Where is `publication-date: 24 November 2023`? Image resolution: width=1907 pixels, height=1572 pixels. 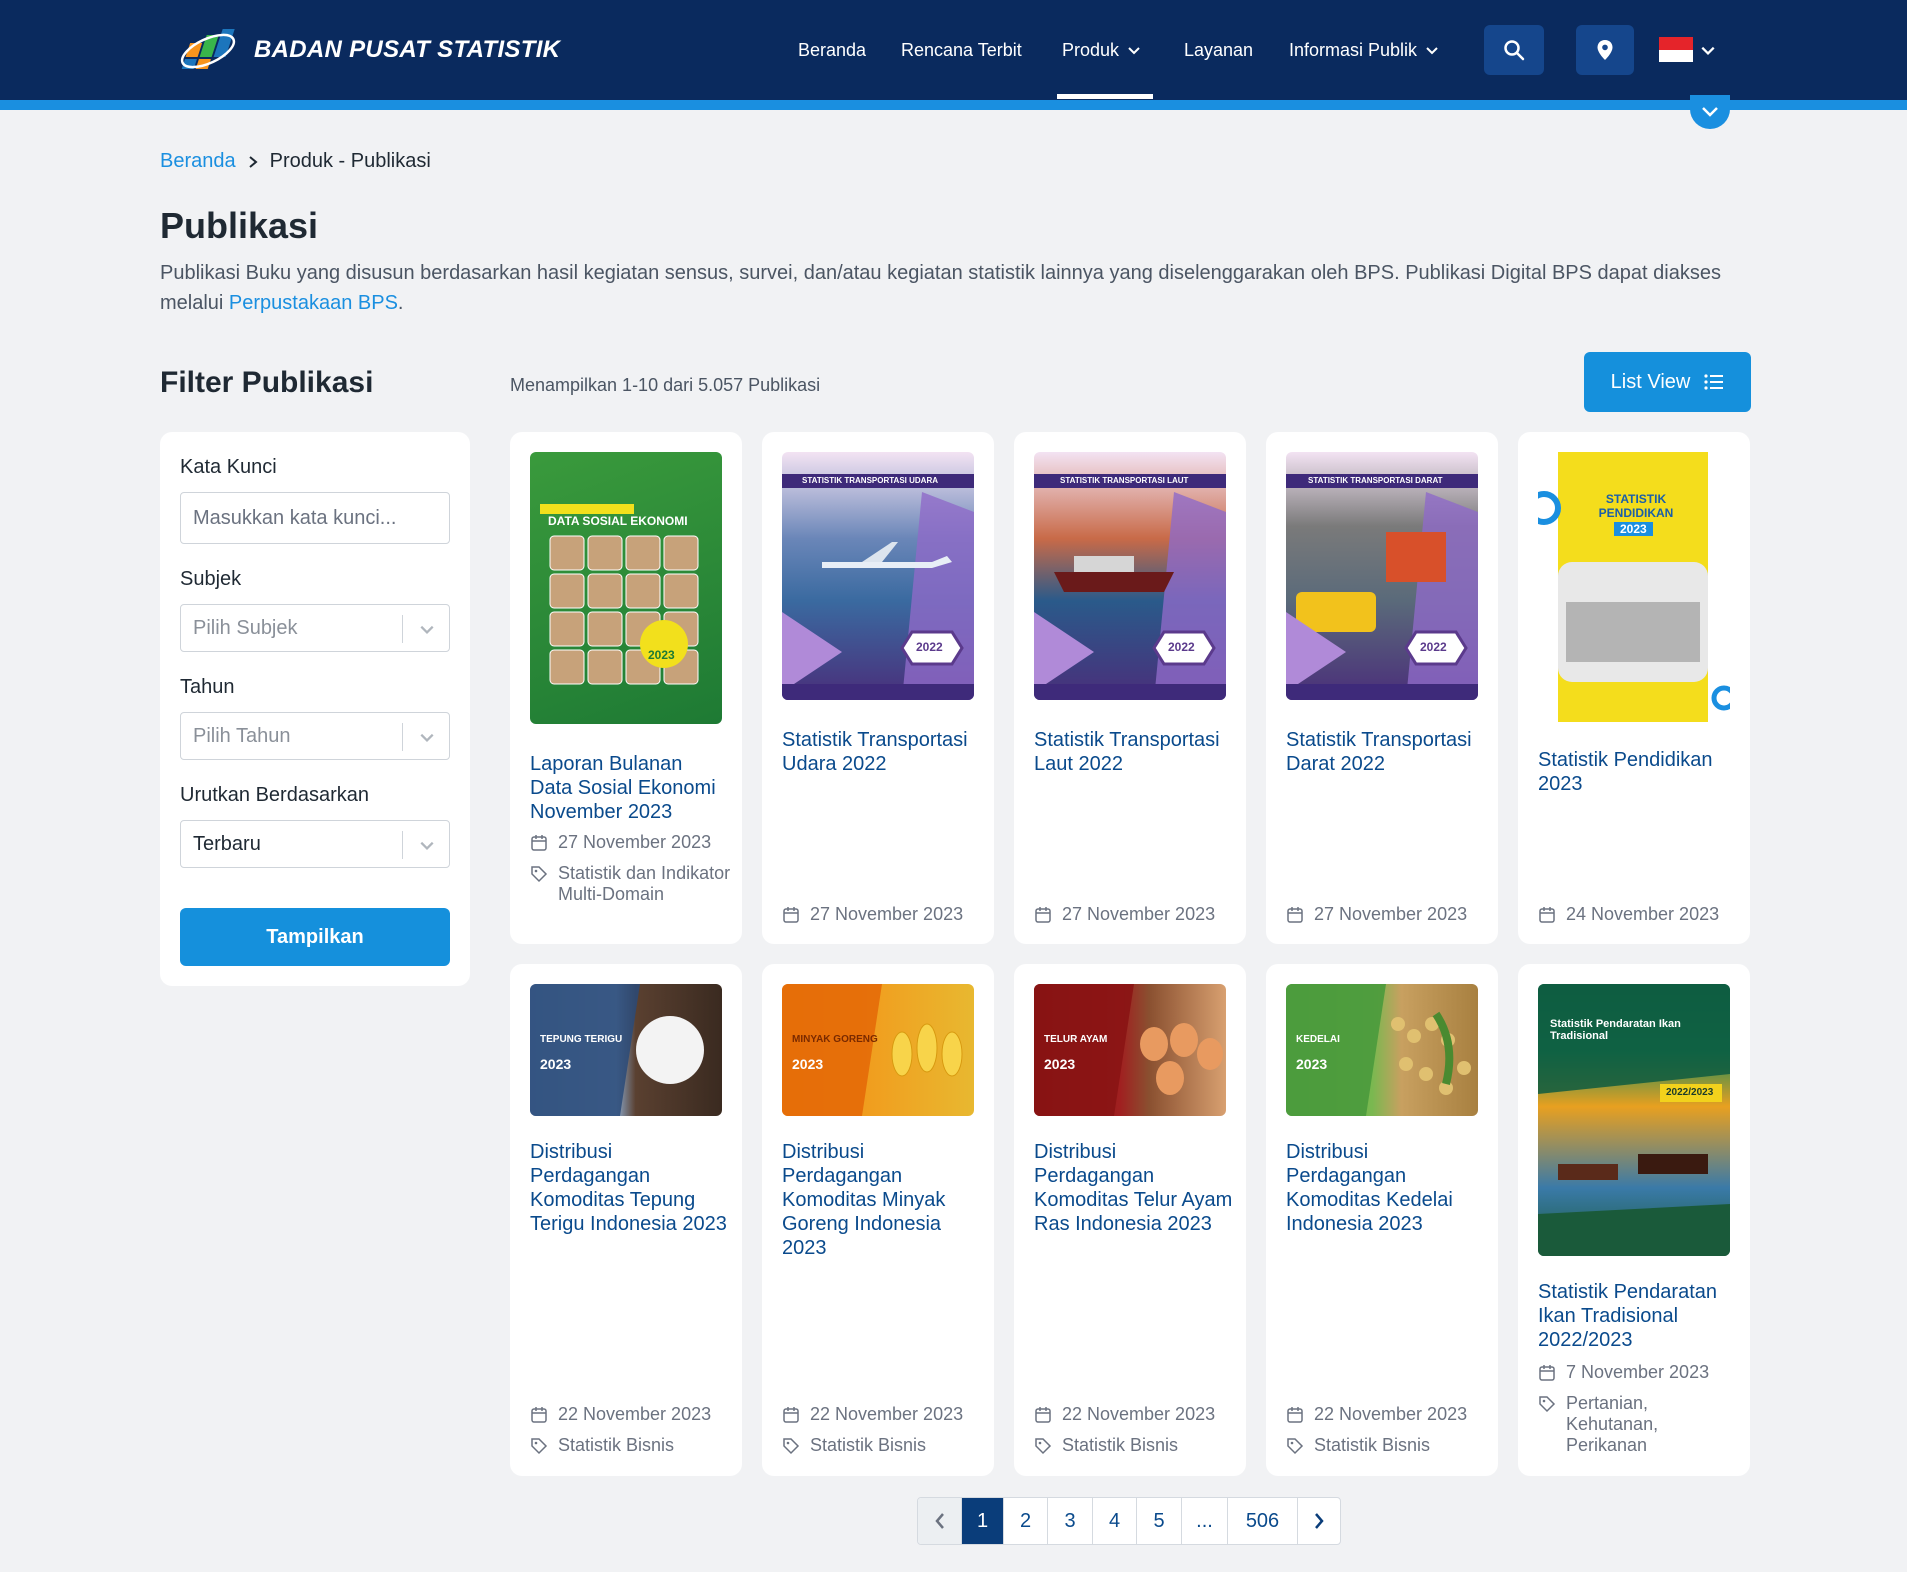 publication-date: 24 November 2023 is located at coordinates (1640, 914).